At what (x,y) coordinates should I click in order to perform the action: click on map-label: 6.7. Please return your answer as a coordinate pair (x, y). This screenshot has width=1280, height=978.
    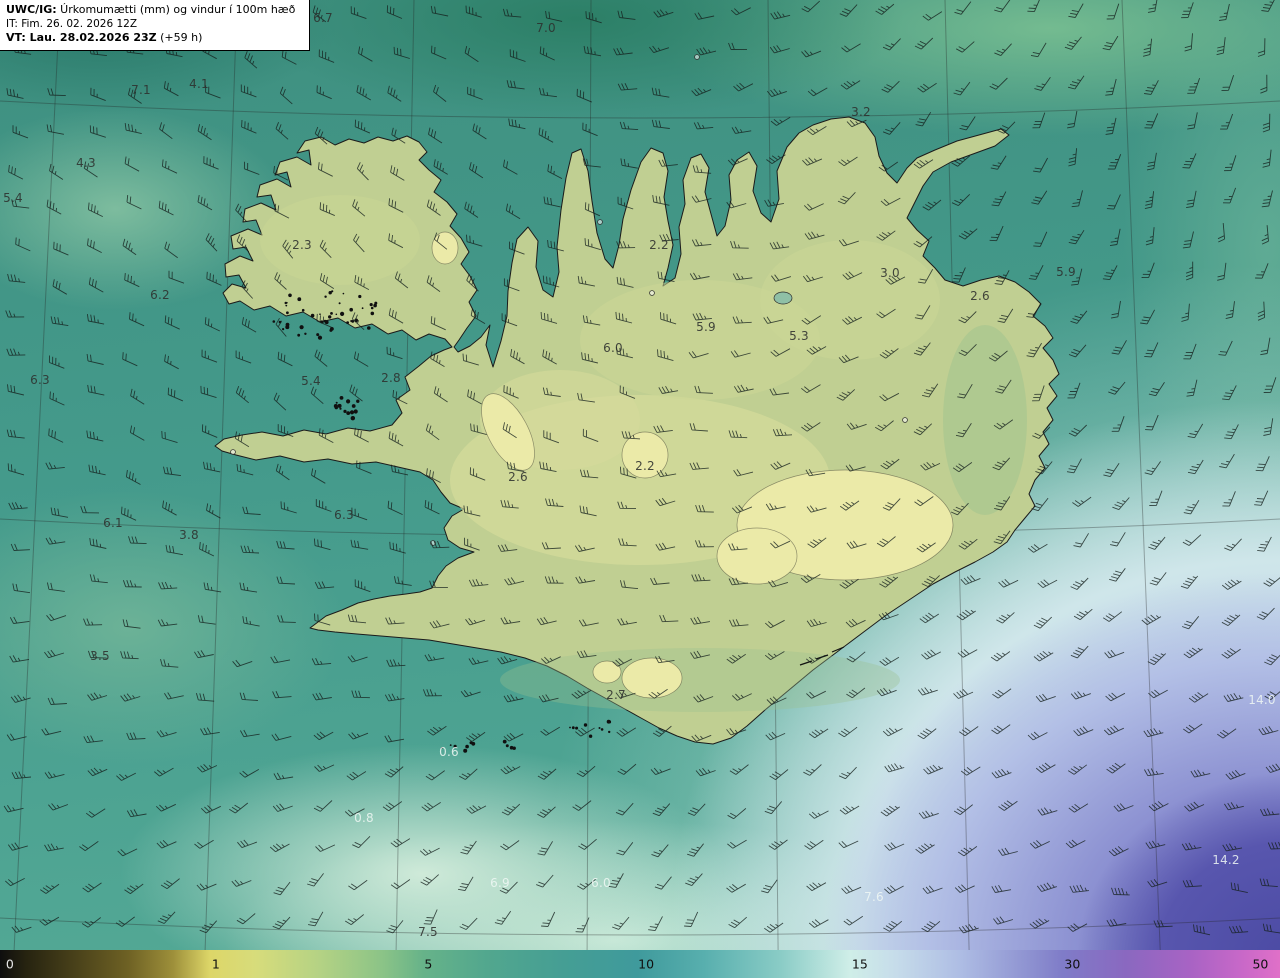
    Looking at the image, I should click on (323, 18).